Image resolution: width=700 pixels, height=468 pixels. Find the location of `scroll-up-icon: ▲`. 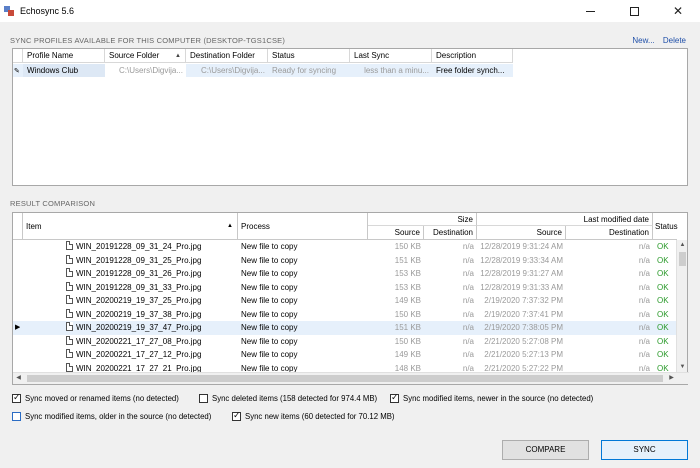

scroll-up-icon: ▲ is located at coordinates (682, 245).